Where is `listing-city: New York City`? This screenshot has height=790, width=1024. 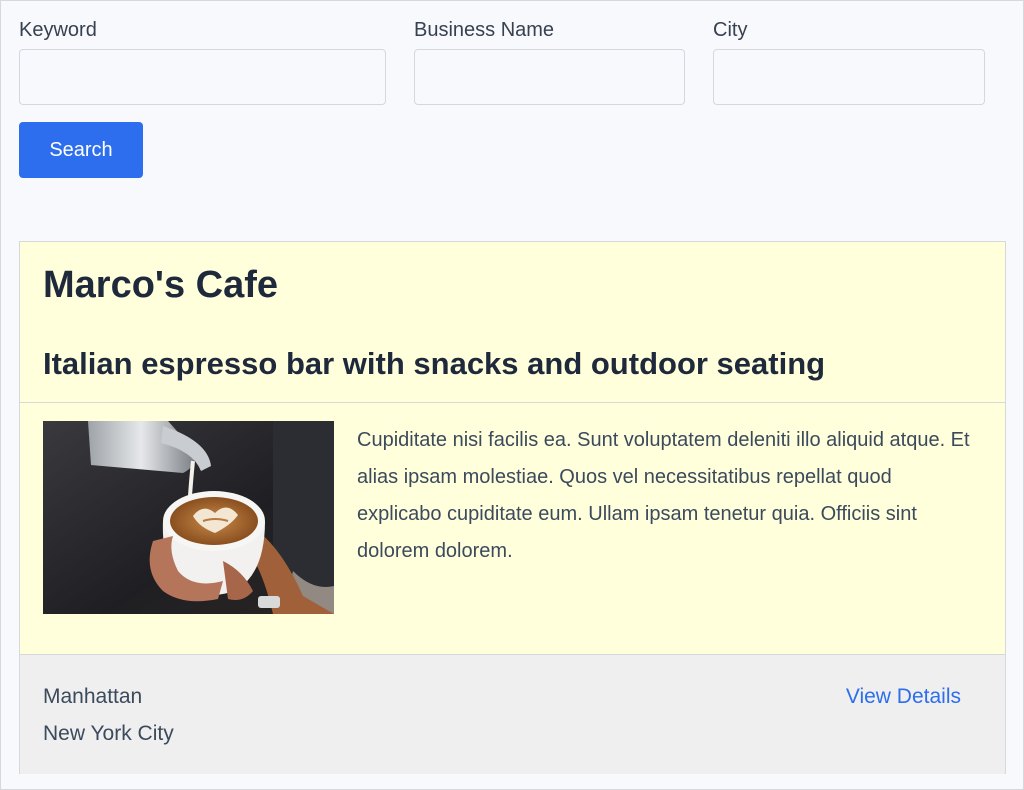 listing-city: New York City is located at coordinates (108, 733).